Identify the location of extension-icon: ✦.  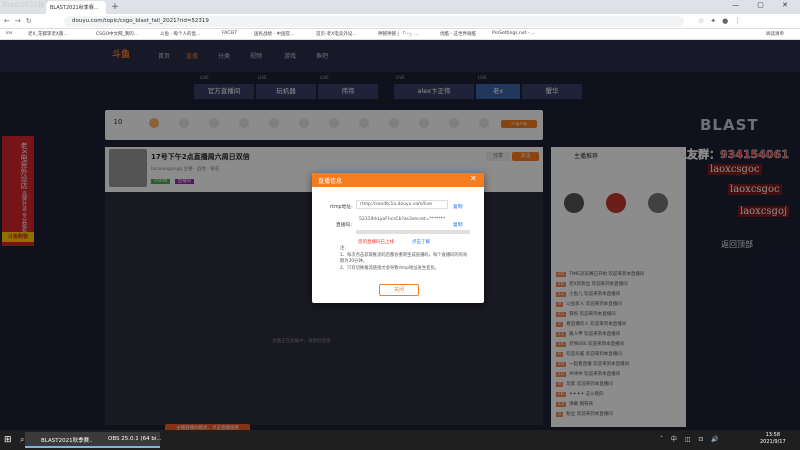
(716, 21).